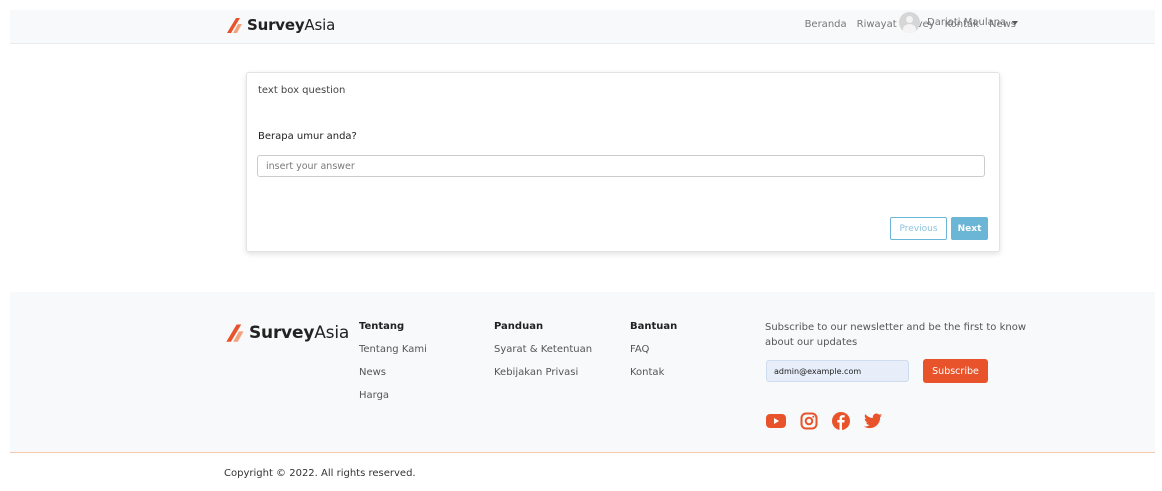 The width and height of the screenshot is (1162, 491). What do you see at coordinates (1015, 22) in the screenshot?
I see `chevron-down-icon` at bounding box center [1015, 22].